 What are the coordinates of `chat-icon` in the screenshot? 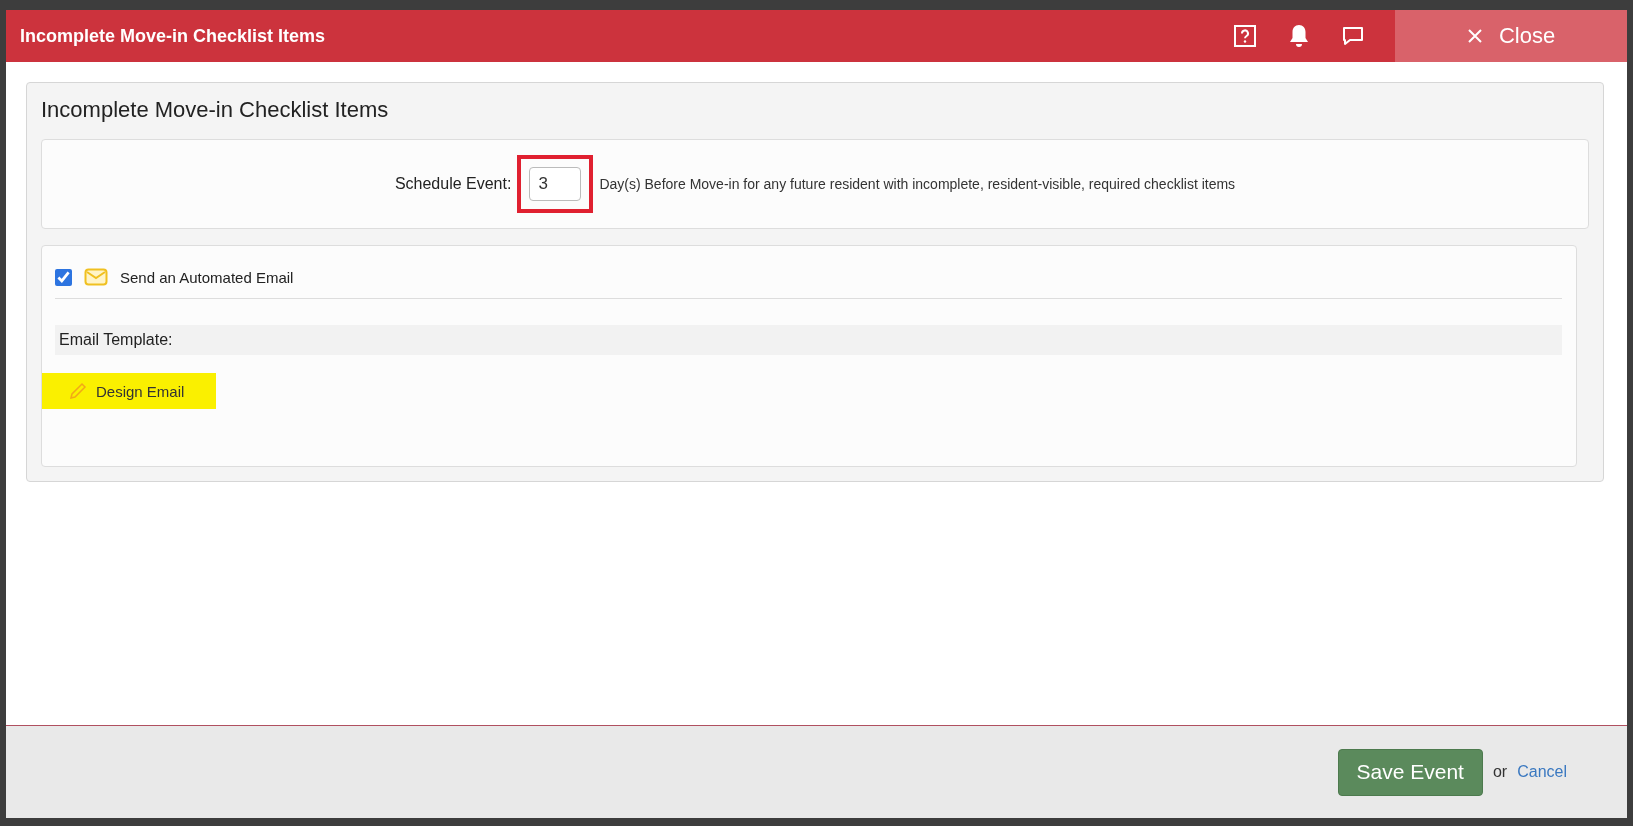 It's located at (1353, 36).